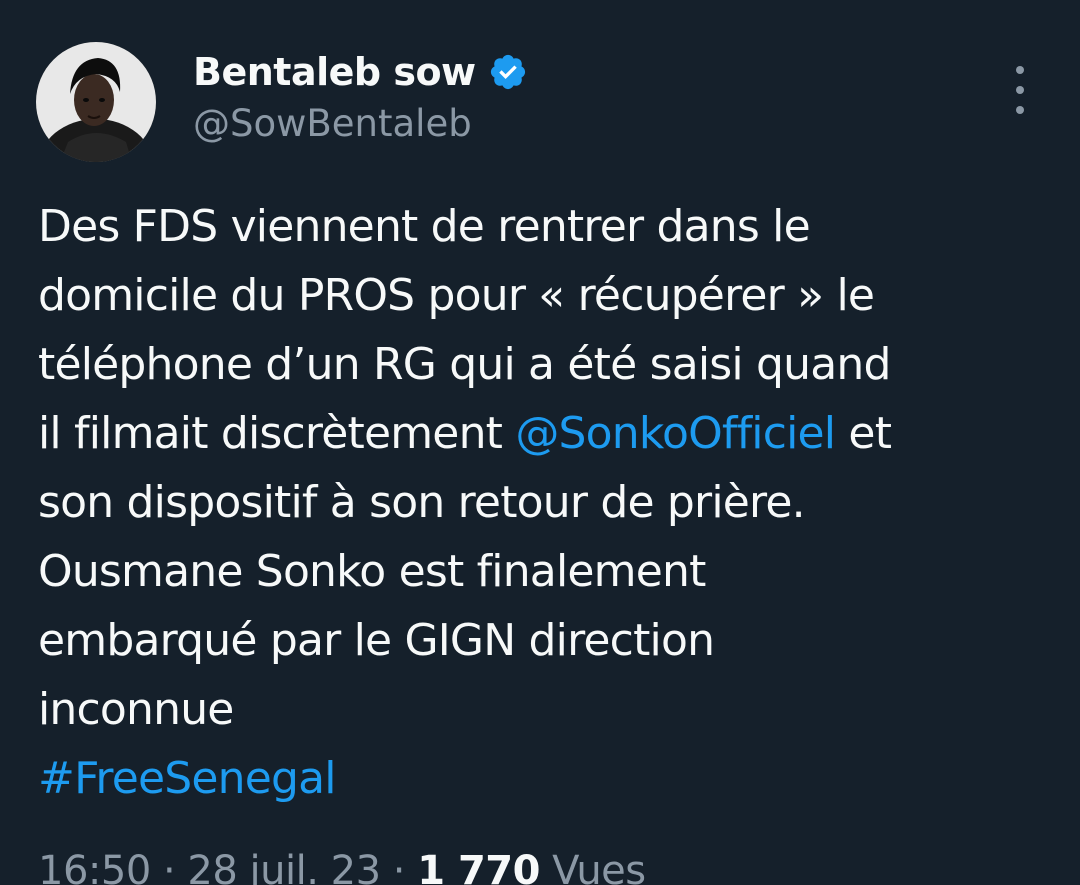 The height and width of the screenshot is (885, 1080). I want to click on tweet-meta: 16:50 · 28 juil. 23 · 1 770 Vues, so click(342, 866).